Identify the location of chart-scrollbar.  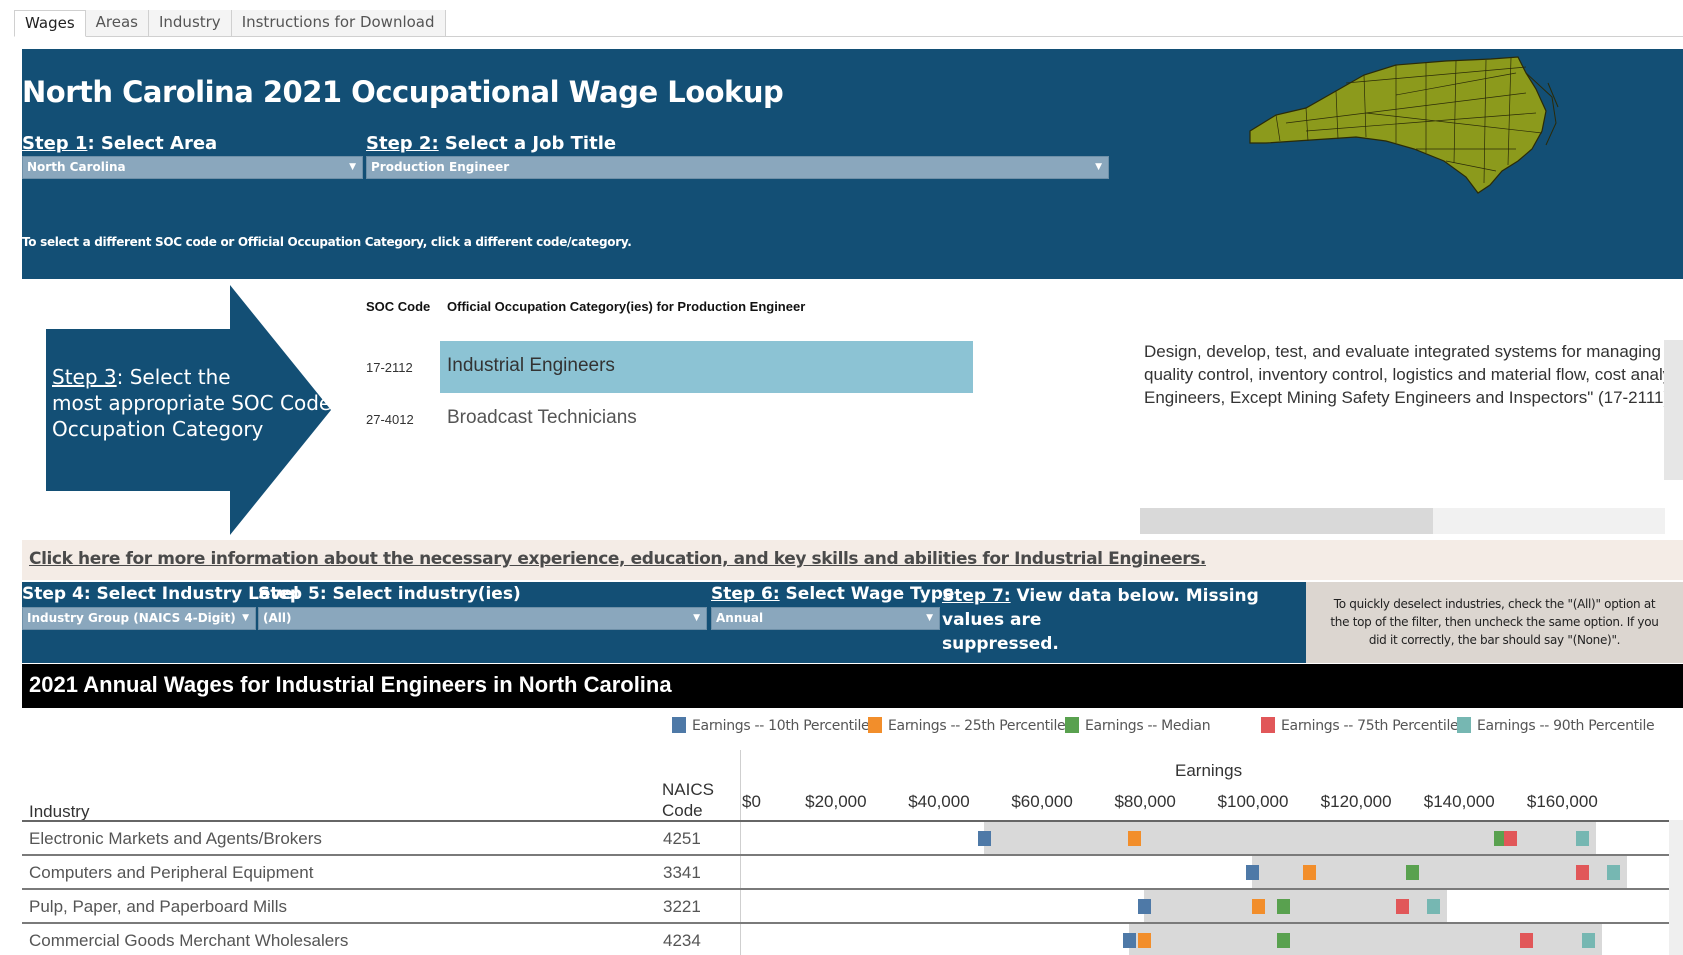
(1676, 887).